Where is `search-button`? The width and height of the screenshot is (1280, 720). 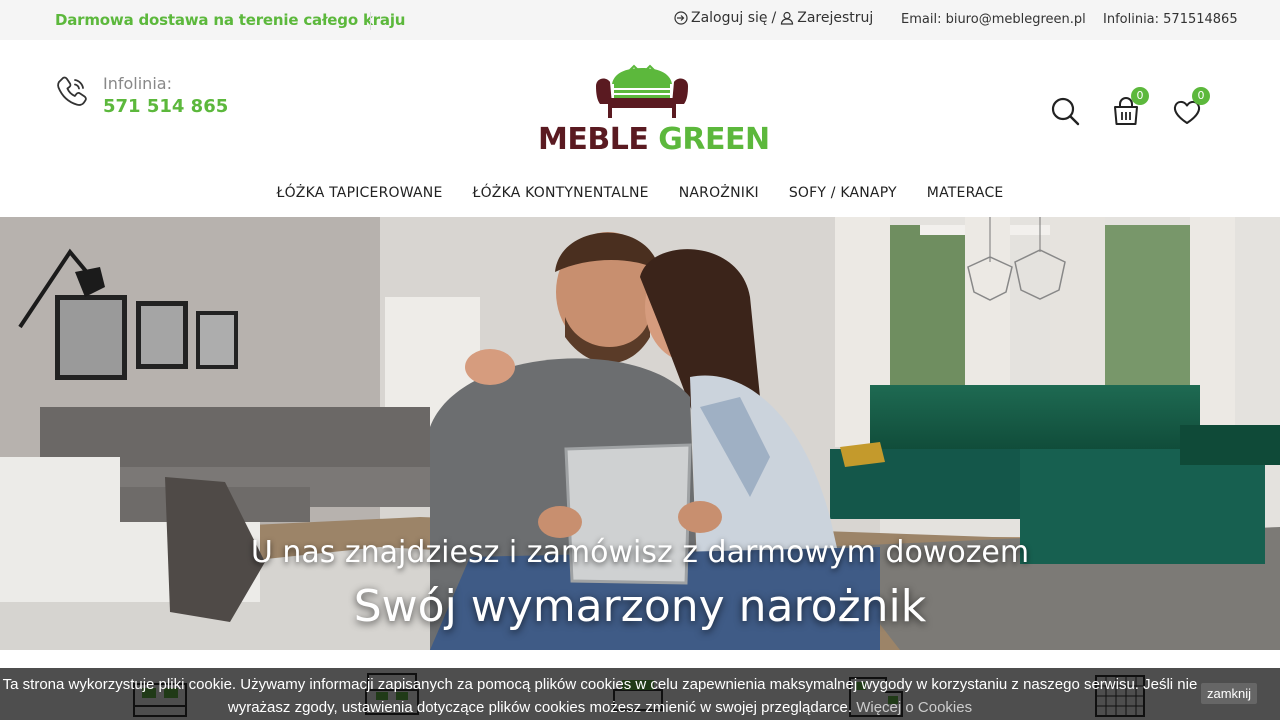 search-button is located at coordinates (1066, 112).